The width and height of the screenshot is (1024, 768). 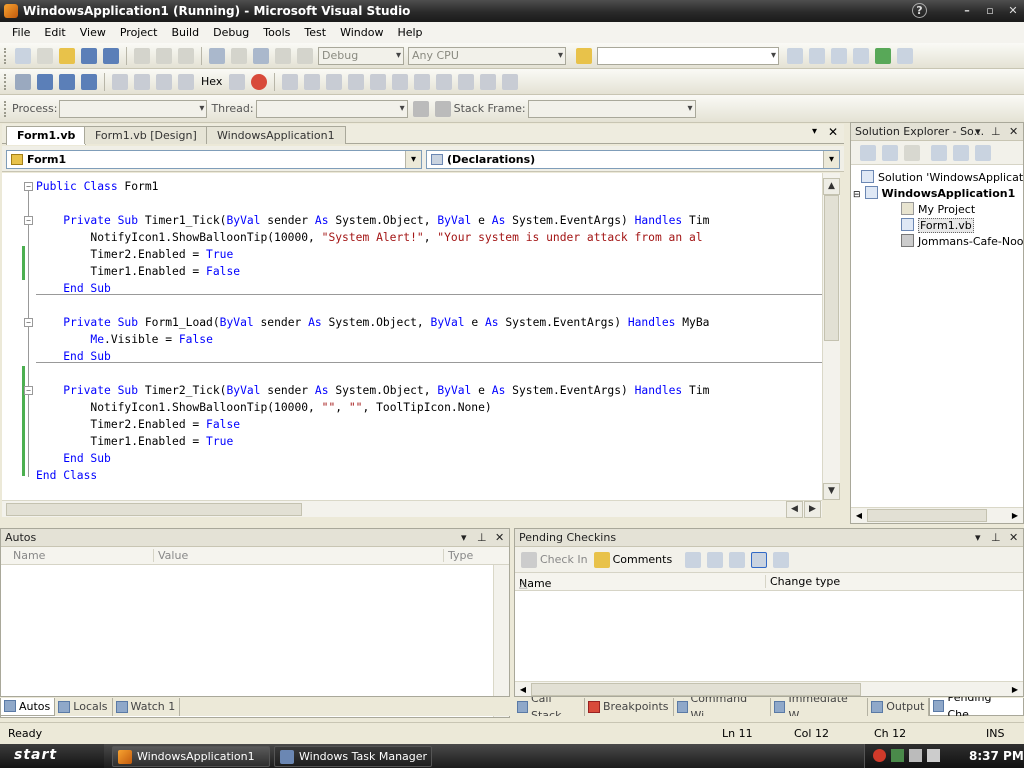 I want to click on task-manager-tray-icon, so click(x=915, y=755).